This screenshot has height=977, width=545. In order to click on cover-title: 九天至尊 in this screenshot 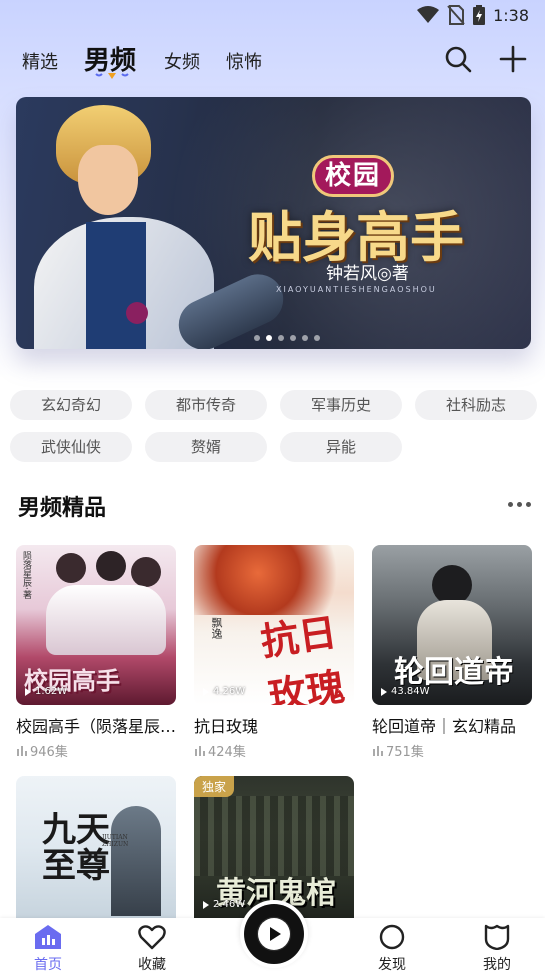, I will do `click(76, 848)`.